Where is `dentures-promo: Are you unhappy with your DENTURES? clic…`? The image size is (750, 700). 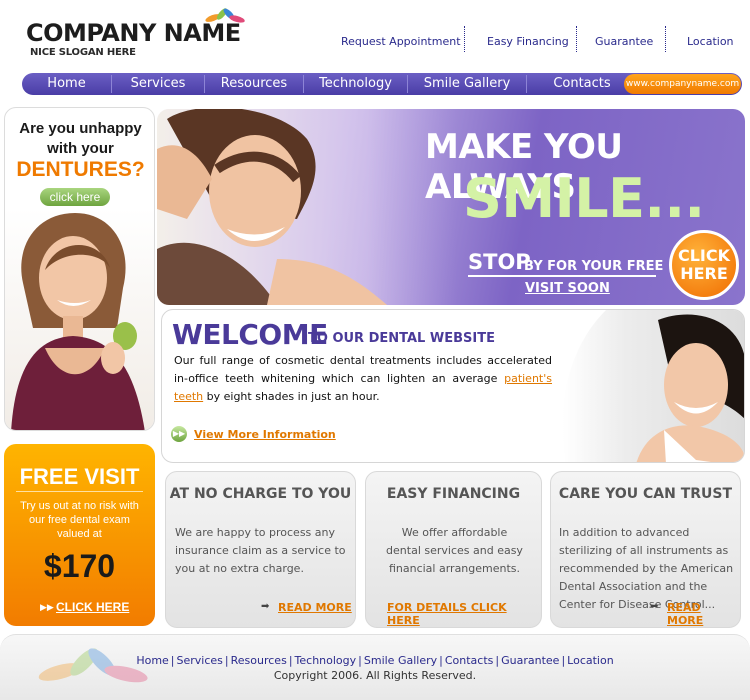
dentures-promo: Are you unhappy with your DENTURES? clic… is located at coordinates (79, 269).